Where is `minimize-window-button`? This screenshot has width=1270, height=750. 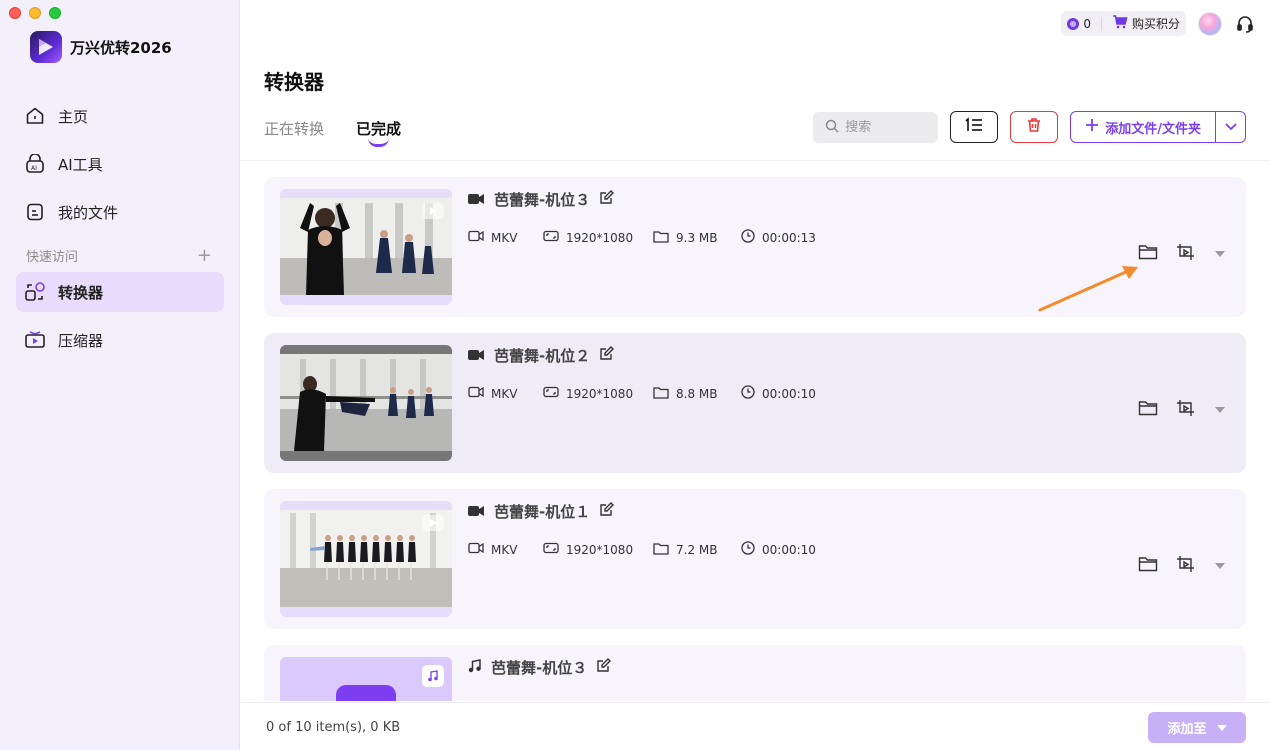 minimize-window-button is located at coordinates (35, 13).